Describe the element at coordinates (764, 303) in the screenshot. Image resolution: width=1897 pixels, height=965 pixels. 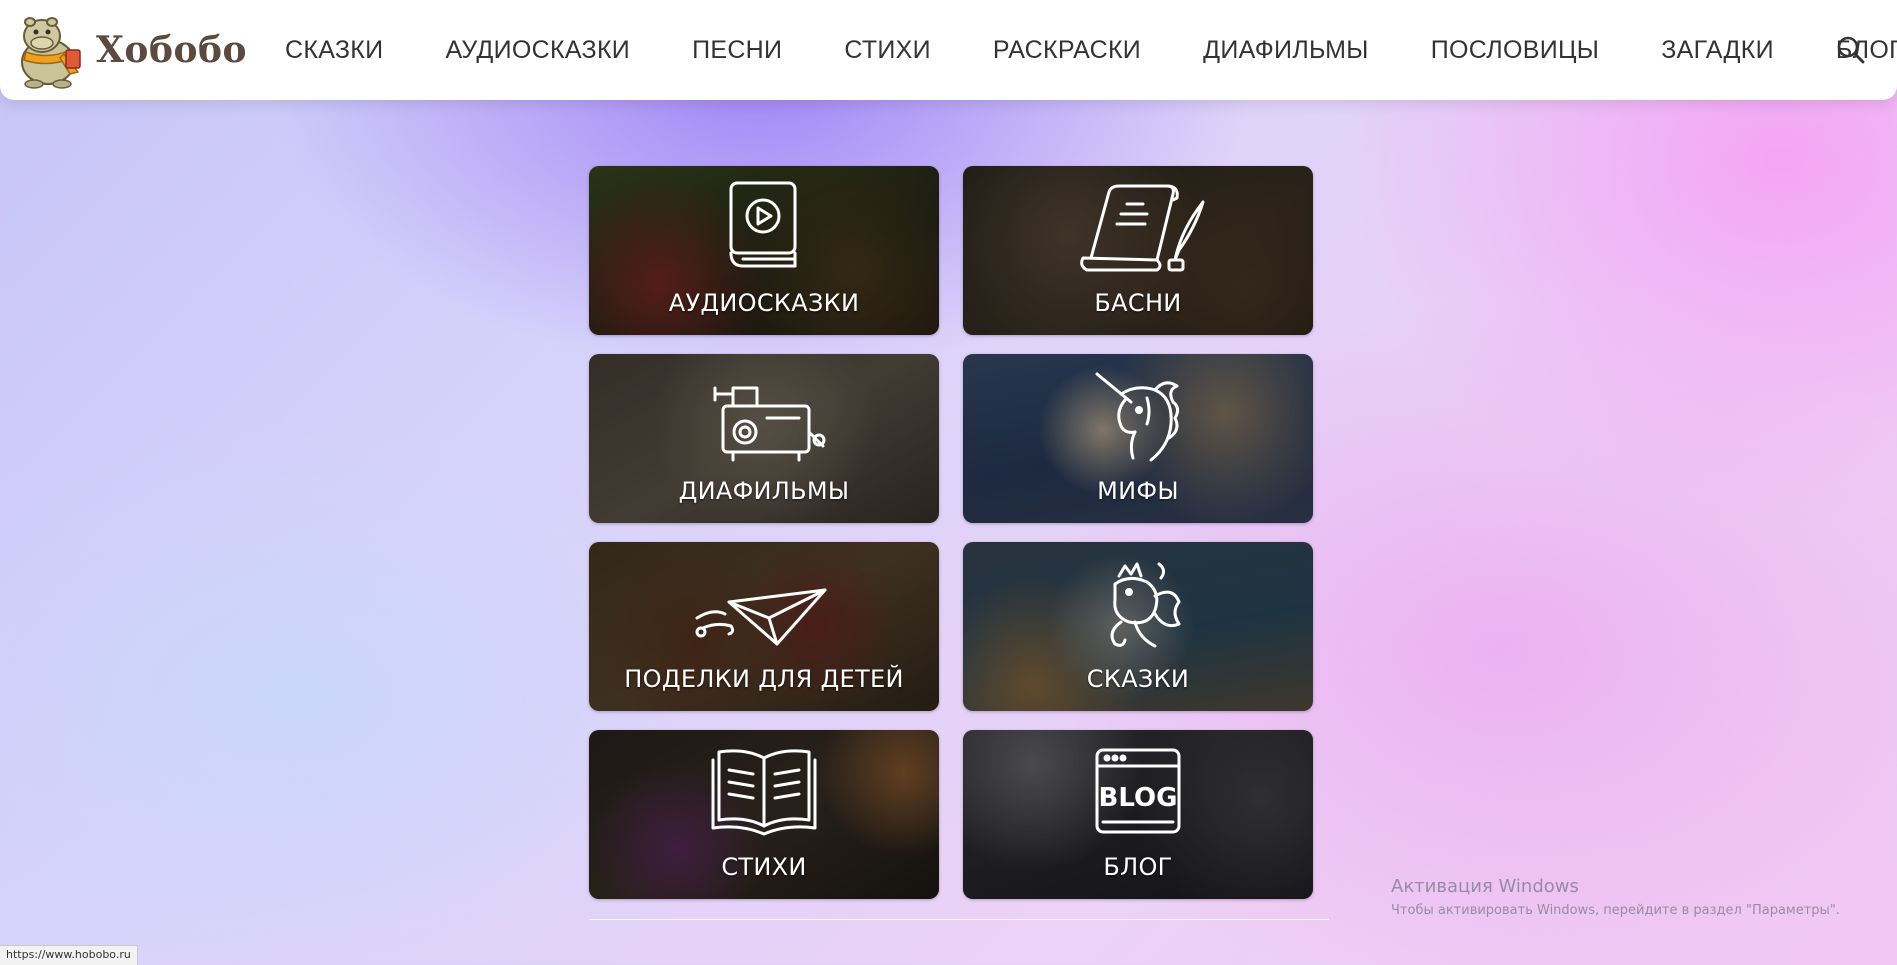
I see `tile-label: АУДИОСКАЗКИ` at that location.